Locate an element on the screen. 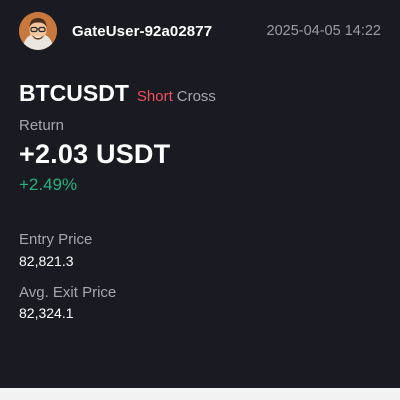  card-header: GateUser-92a02877 2025-04-05 14:22 is located at coordinates (200, 32).